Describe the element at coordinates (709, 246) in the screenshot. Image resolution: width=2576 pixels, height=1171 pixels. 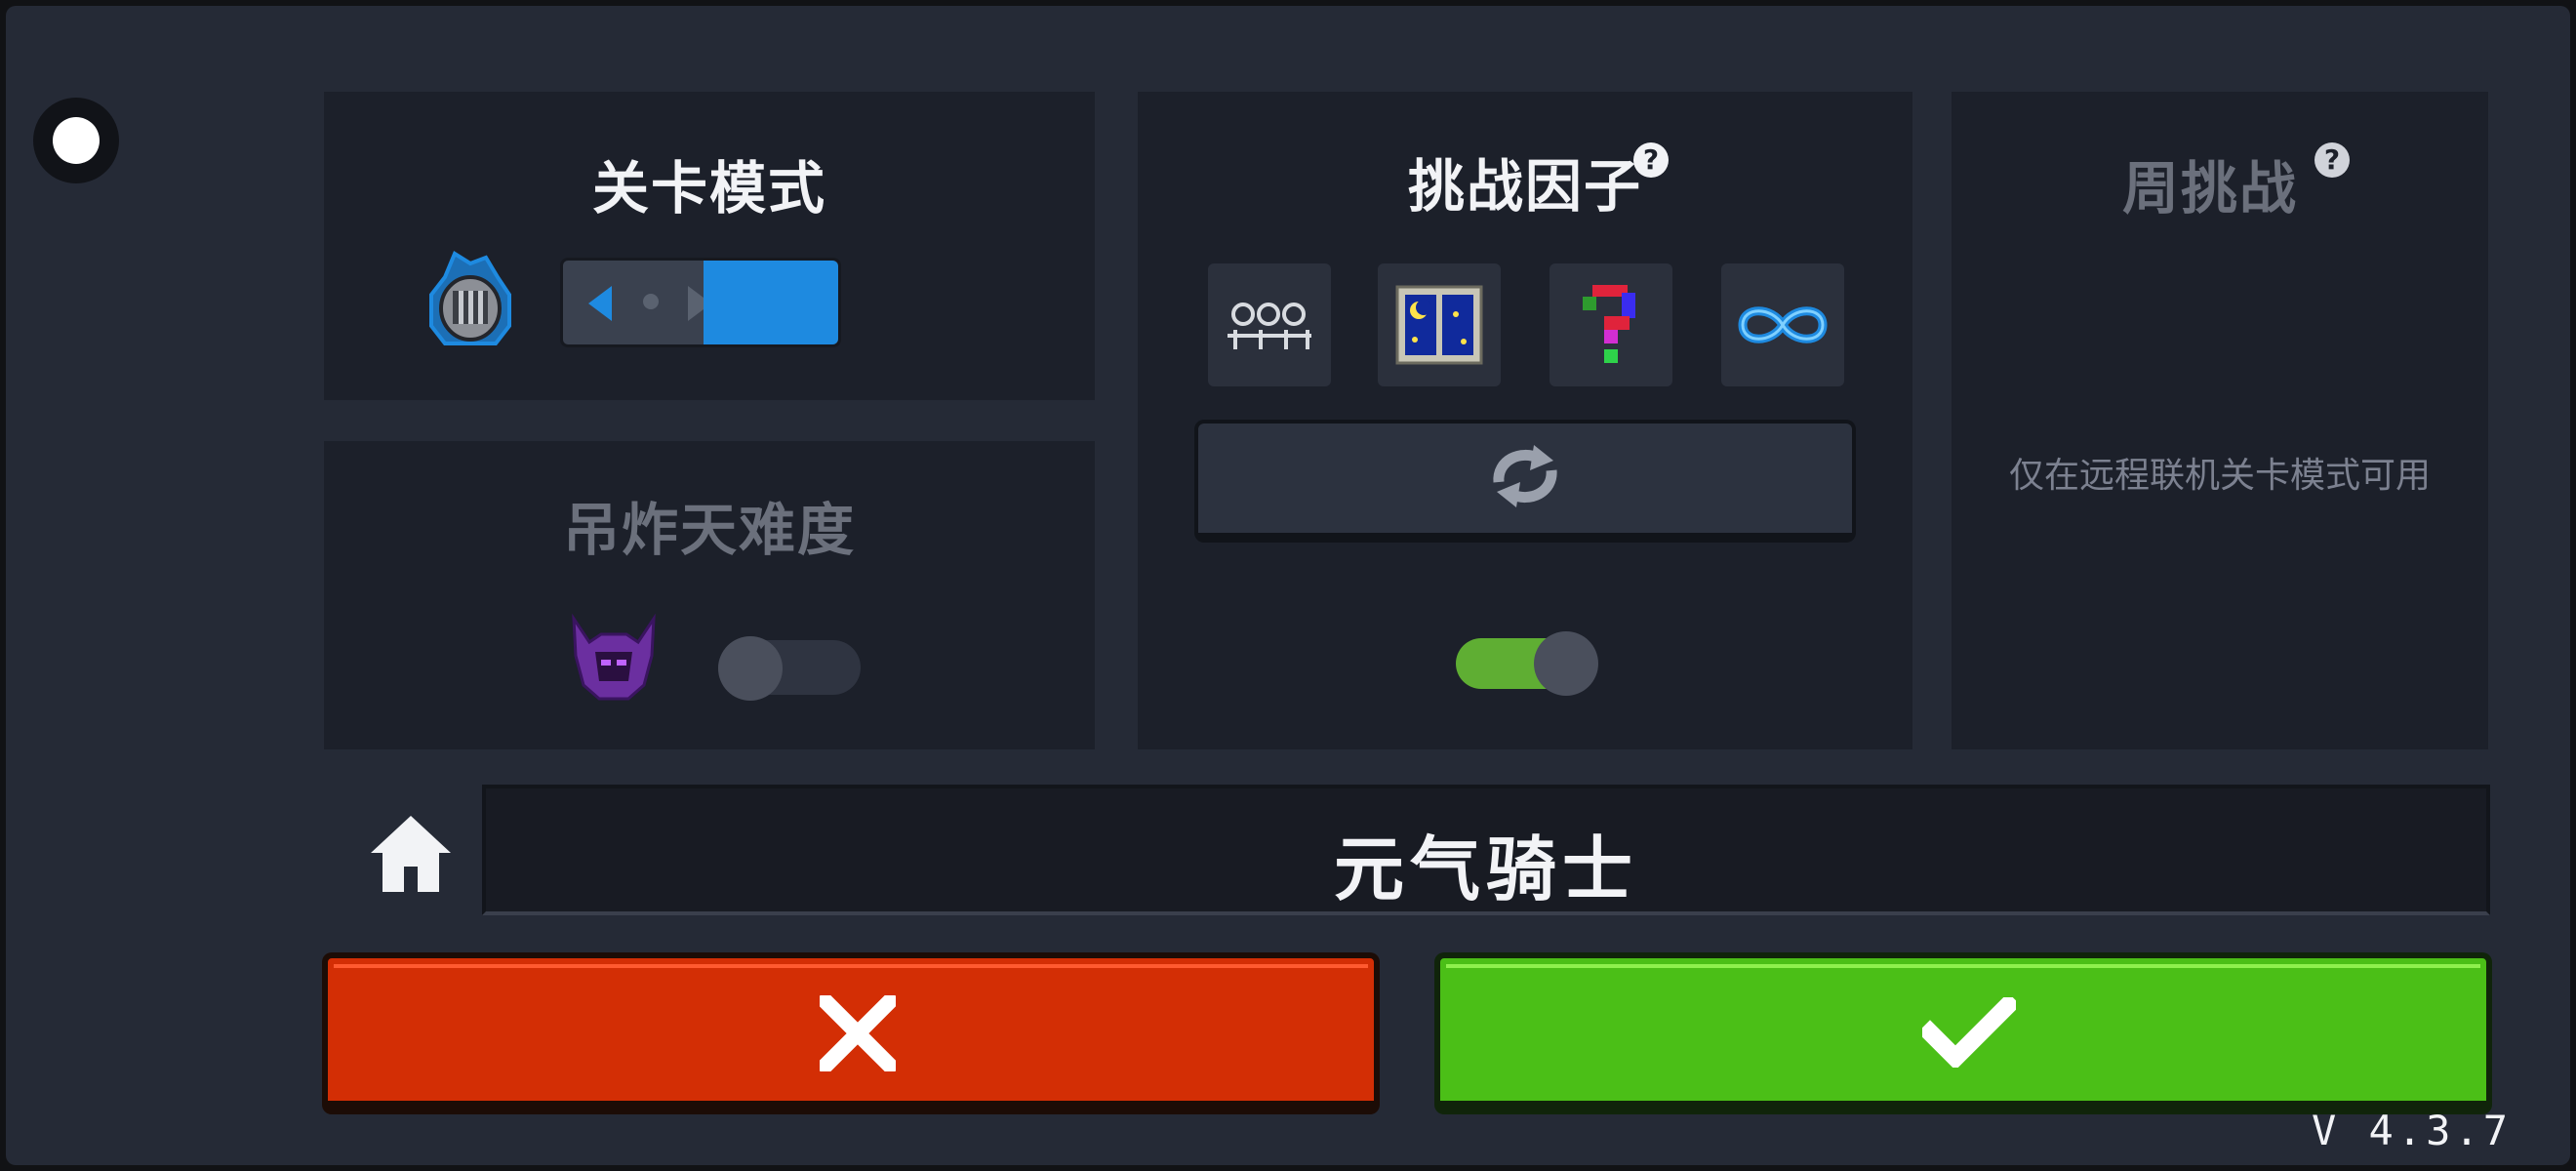
I see `stage-mode-panel: 关卡模式` at that location.